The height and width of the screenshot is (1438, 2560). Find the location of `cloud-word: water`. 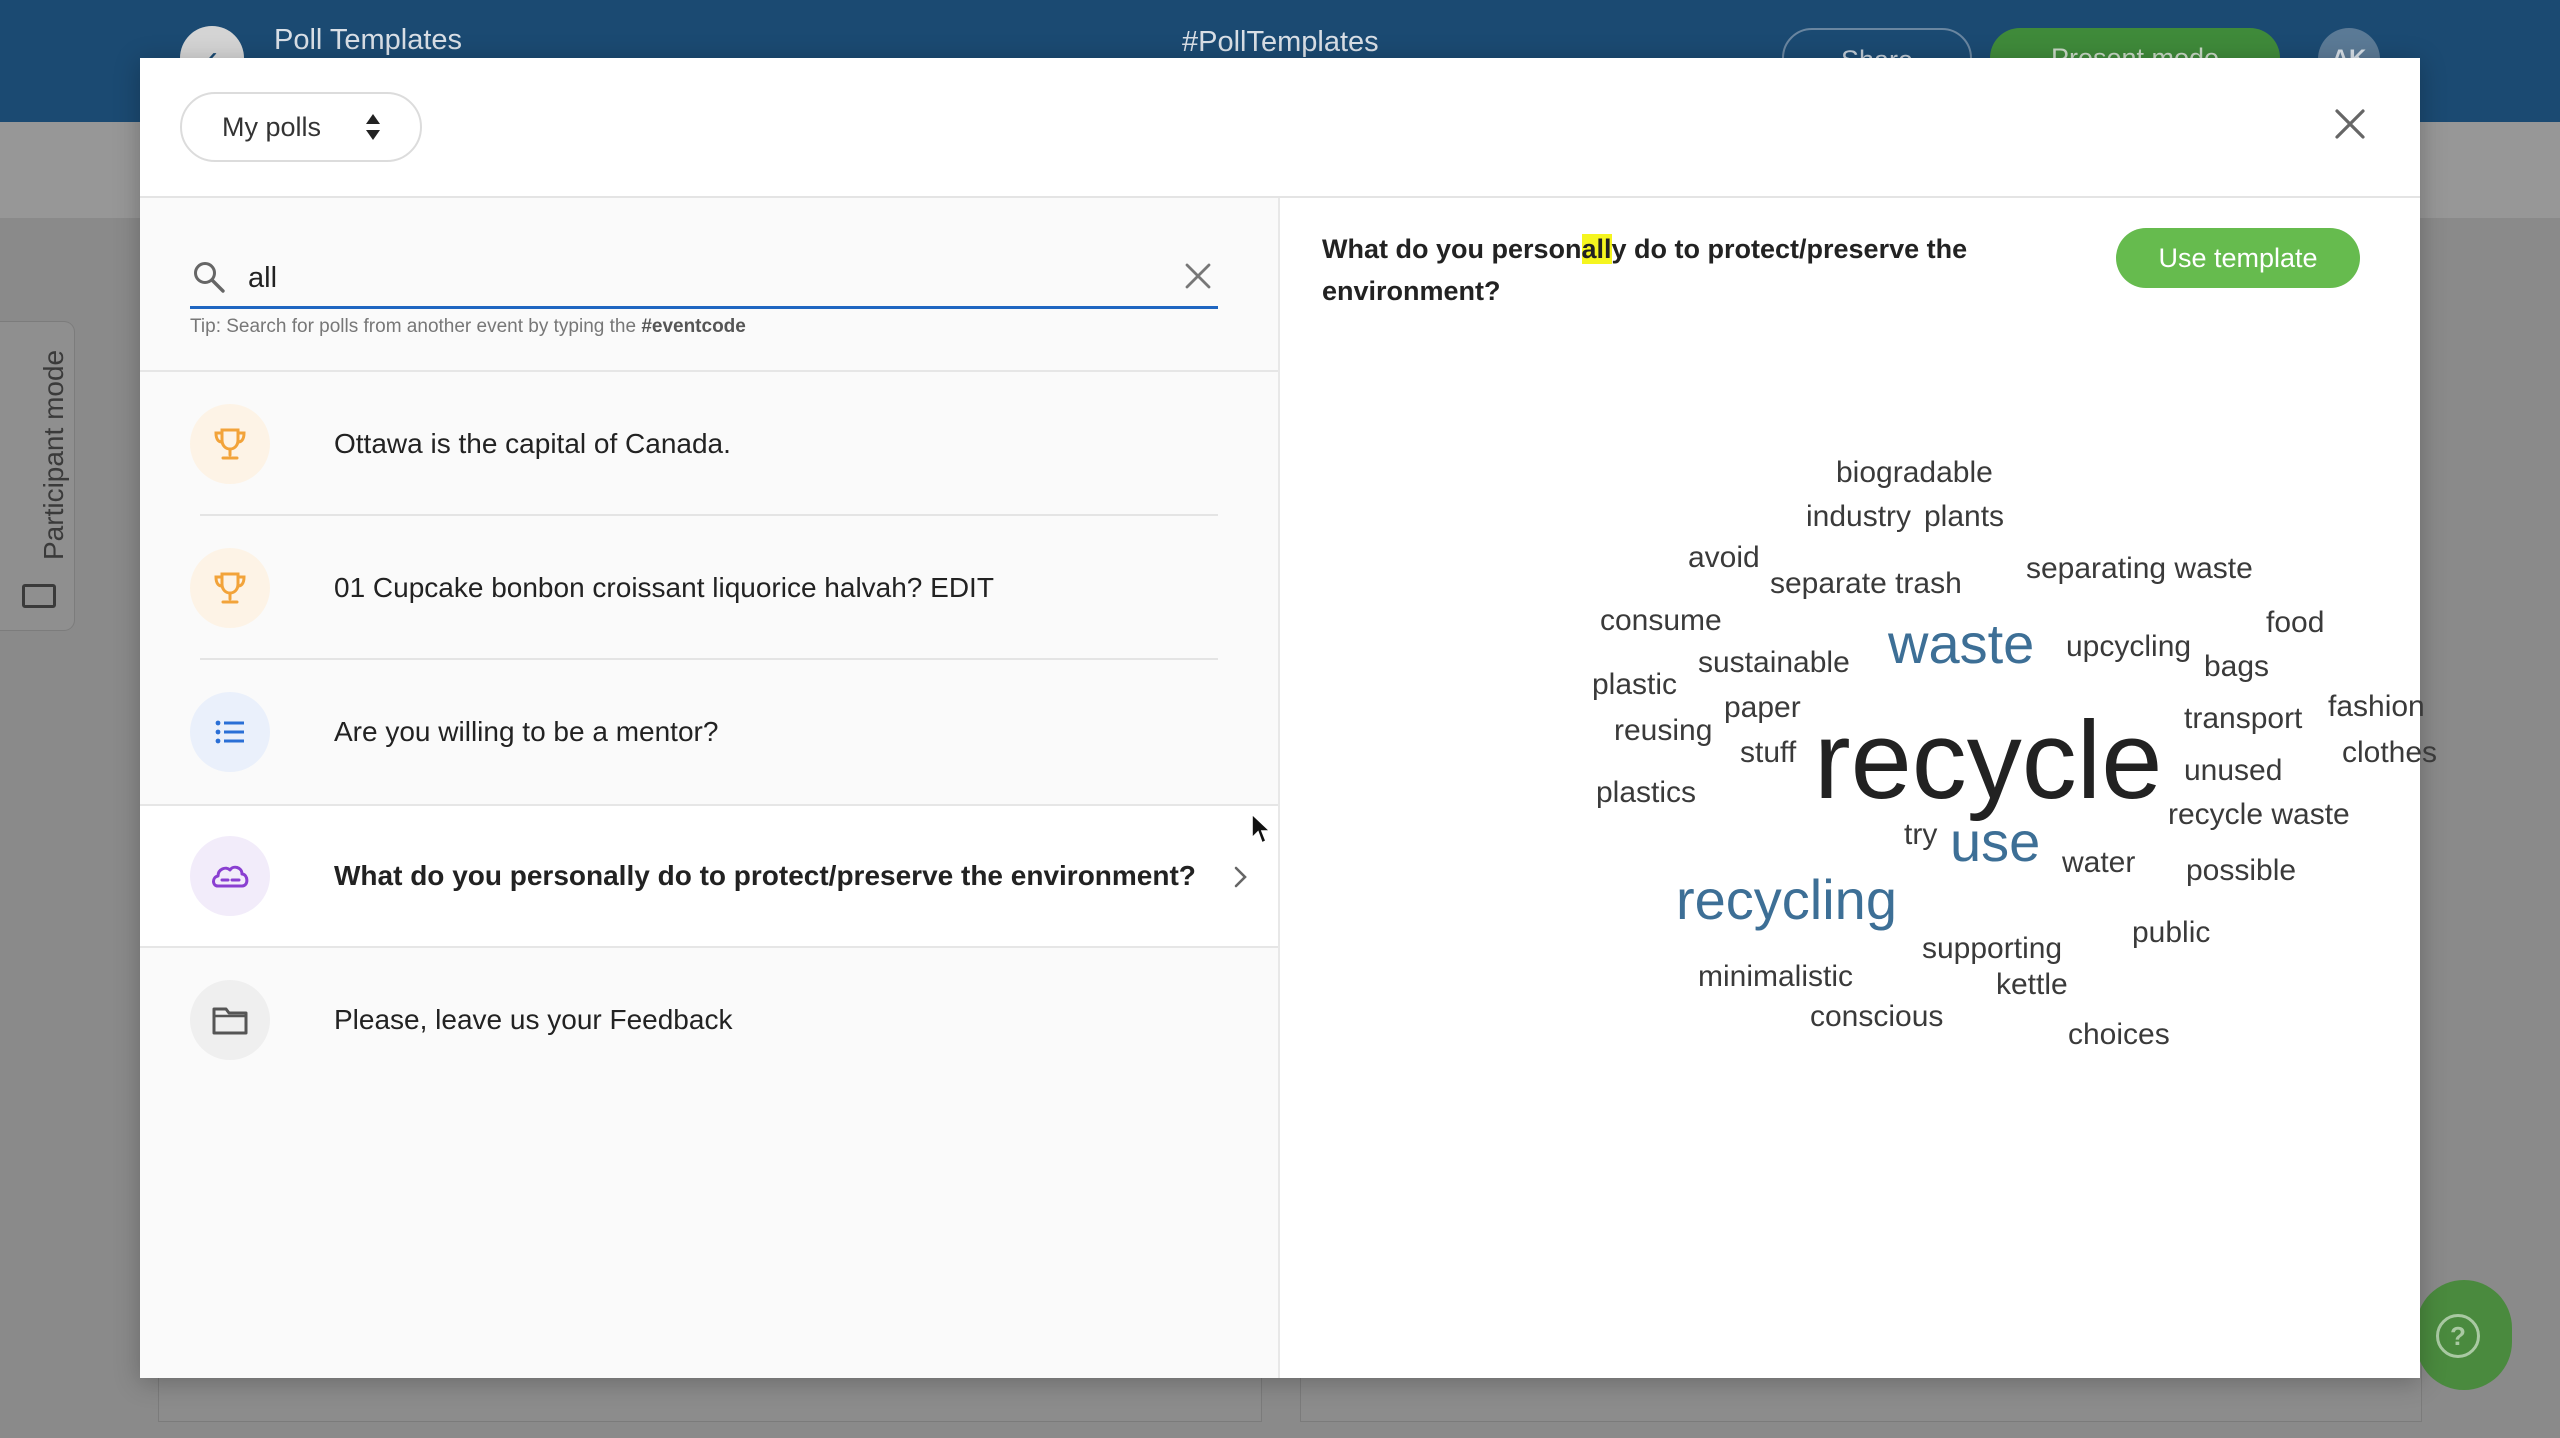

cloud-word: water is located at coordinates (2099, 862).